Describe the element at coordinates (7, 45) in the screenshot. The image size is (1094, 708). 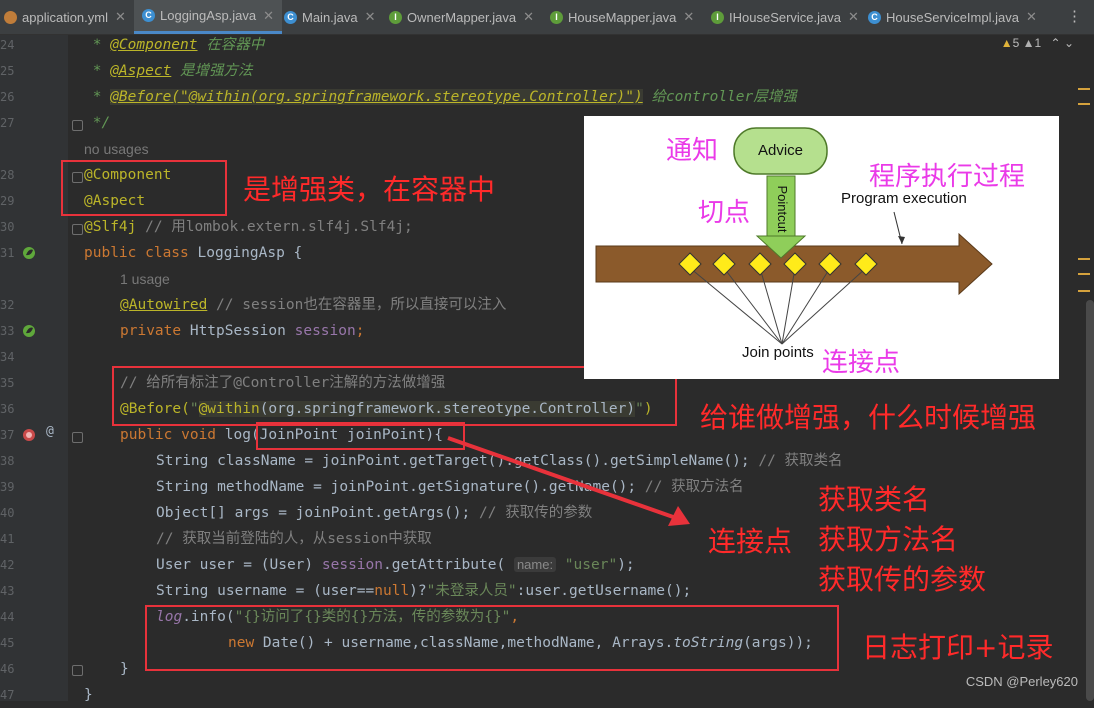
I see `line-number: 24` at that location.